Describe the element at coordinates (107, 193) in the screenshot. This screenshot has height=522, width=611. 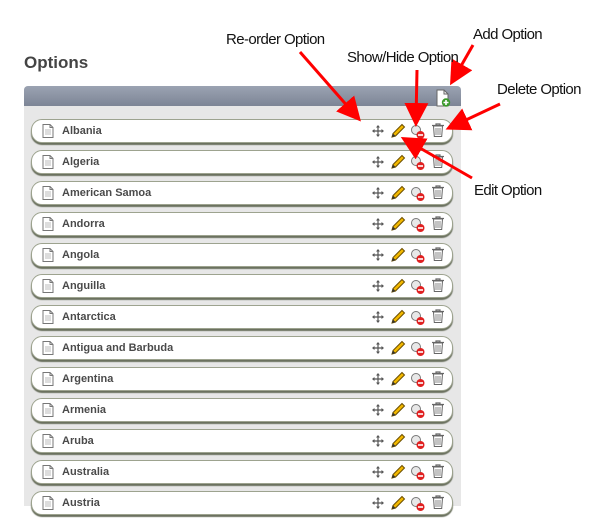
I see `option-label: American Samoa` at that location.